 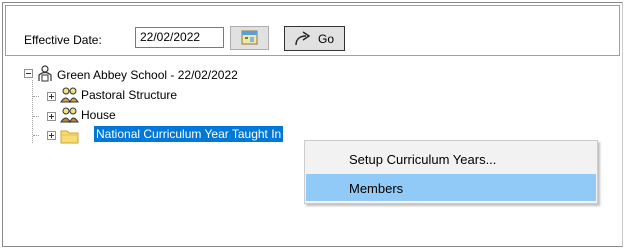 I want to click on calendar-button, so click(x=249, y=38).